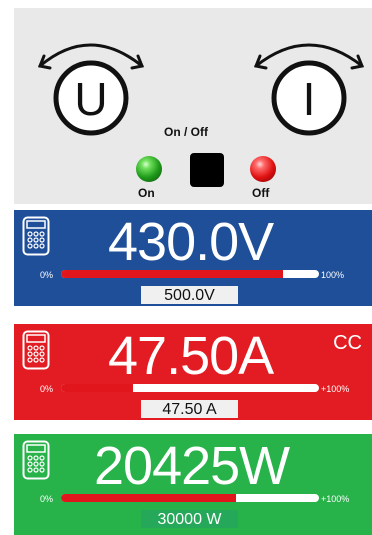 The width and height of the screenshot is (372, 535). I want to click on current-knob-label: I, so click(309, 99).